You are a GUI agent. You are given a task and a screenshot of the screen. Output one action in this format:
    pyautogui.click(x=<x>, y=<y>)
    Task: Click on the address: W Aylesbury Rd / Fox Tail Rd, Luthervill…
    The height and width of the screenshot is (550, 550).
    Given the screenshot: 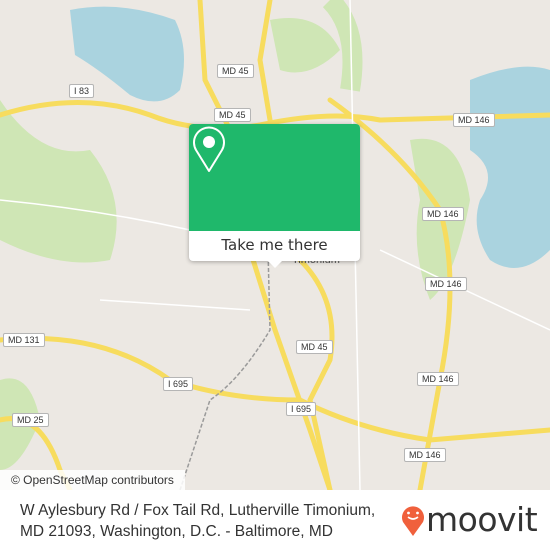 What is the action you would take?
    pyautogui.click(x=197, y=521)
    